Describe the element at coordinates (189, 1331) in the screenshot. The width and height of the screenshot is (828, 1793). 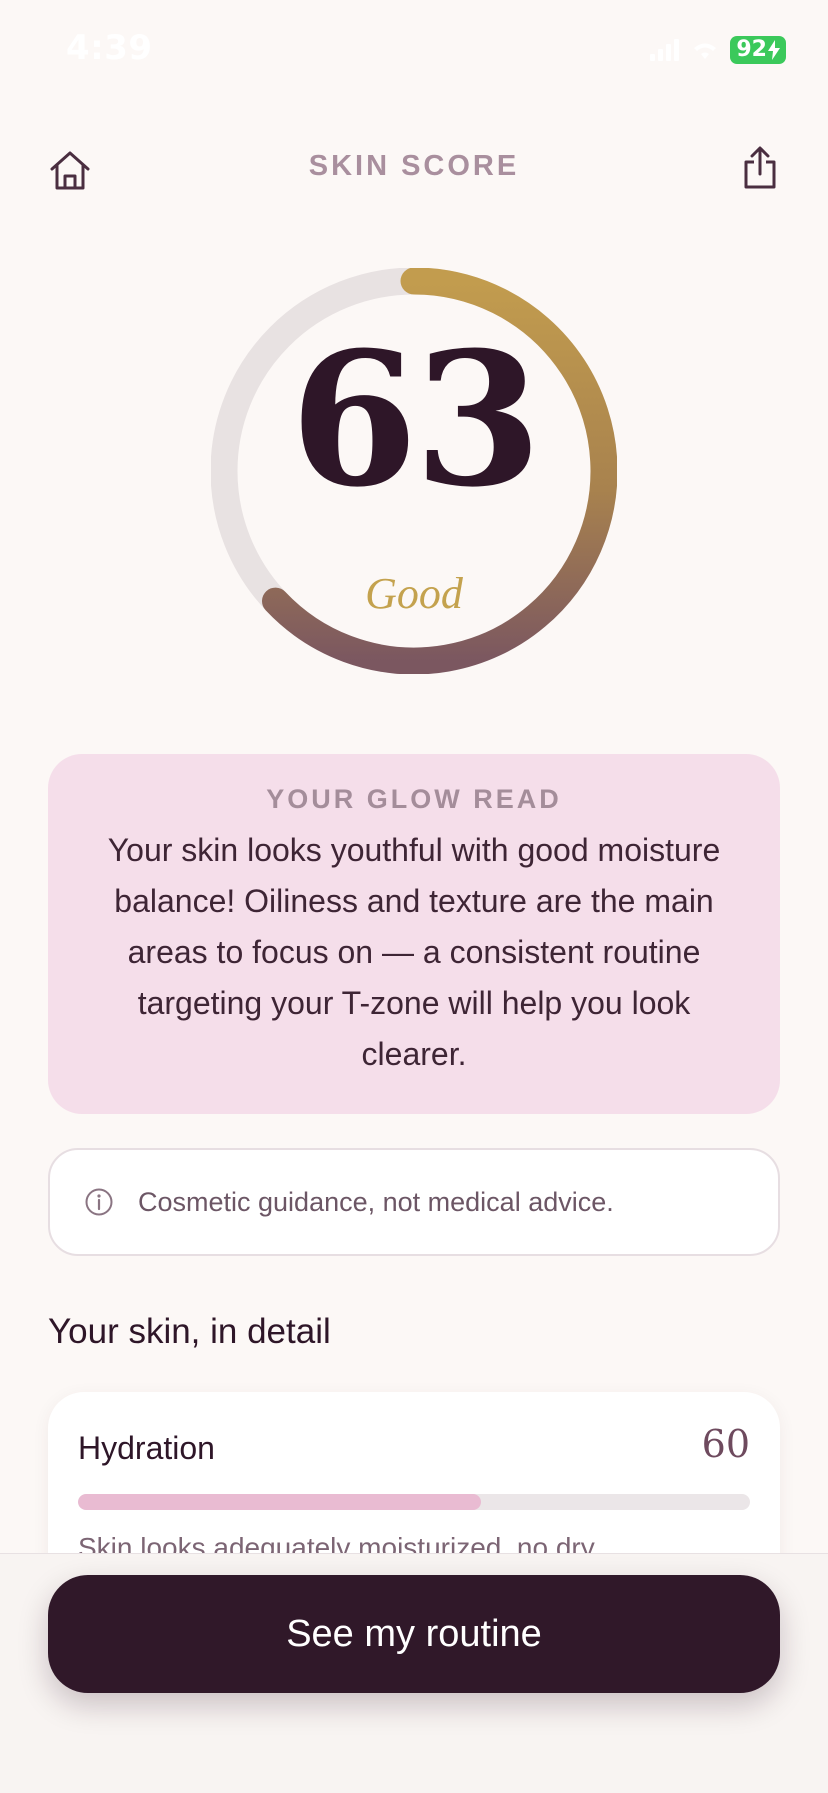
I see `detail-section-heading: Your skin, in detail` at that location.